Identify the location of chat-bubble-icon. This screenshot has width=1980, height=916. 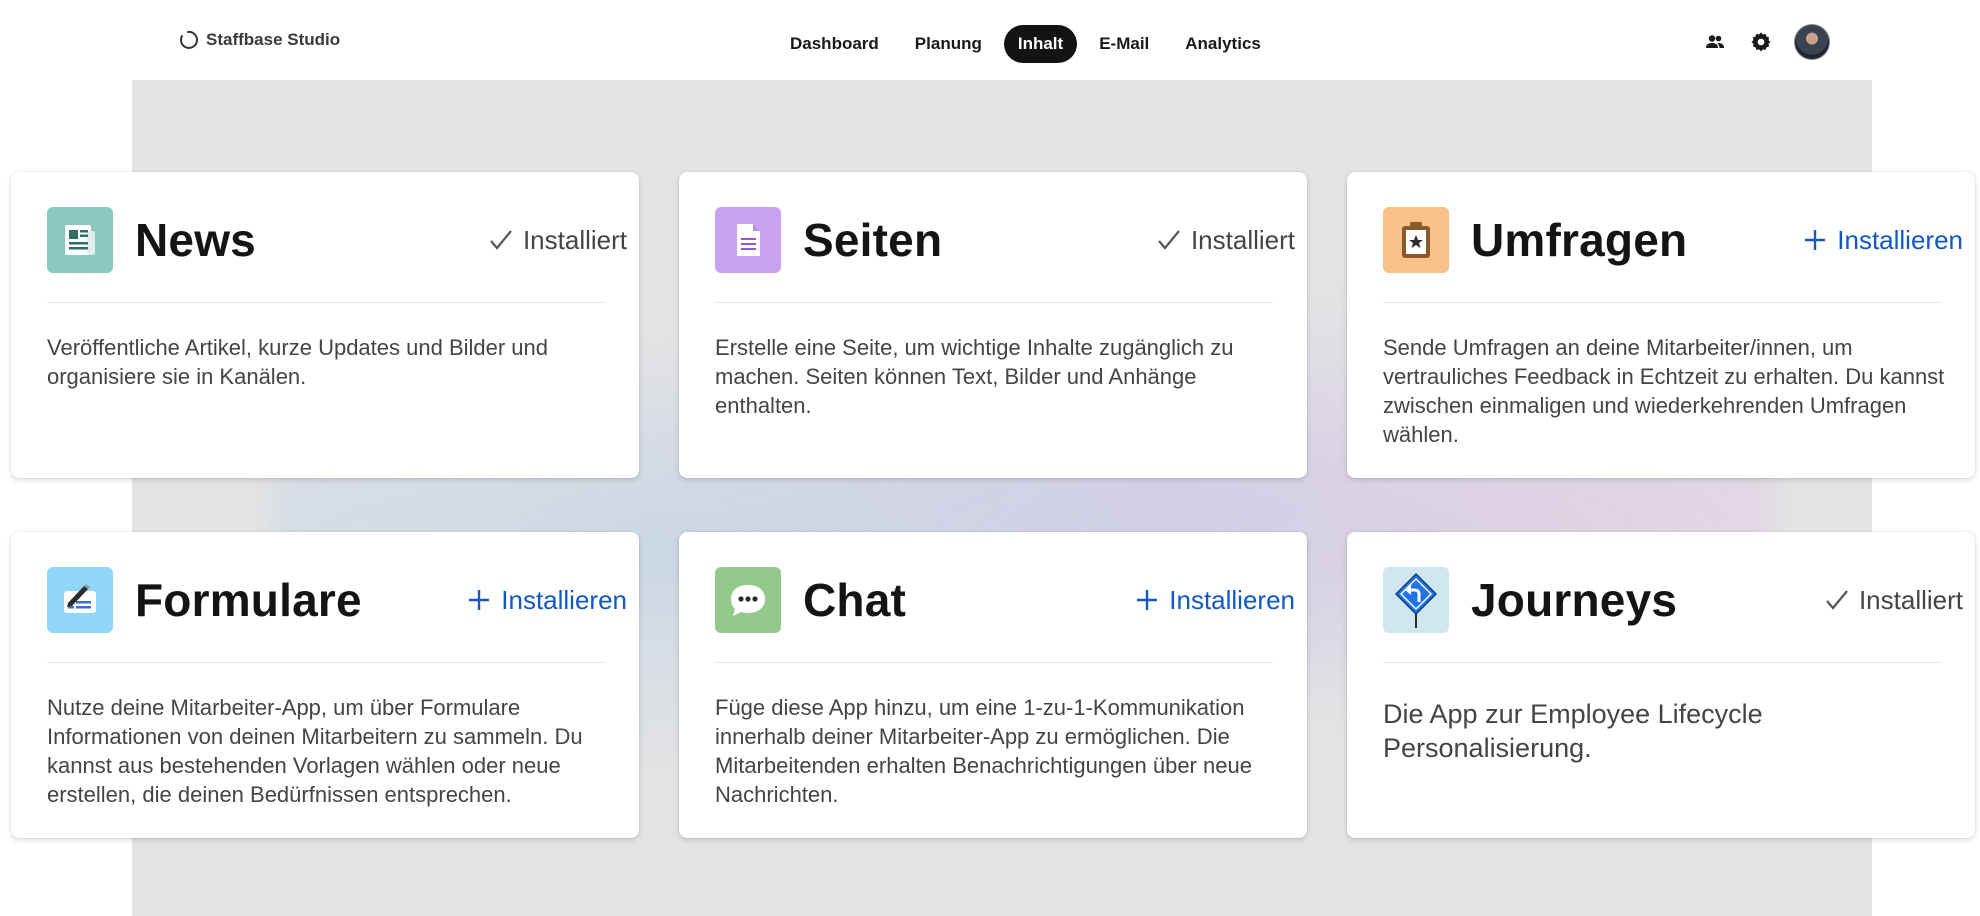
(748, 600).